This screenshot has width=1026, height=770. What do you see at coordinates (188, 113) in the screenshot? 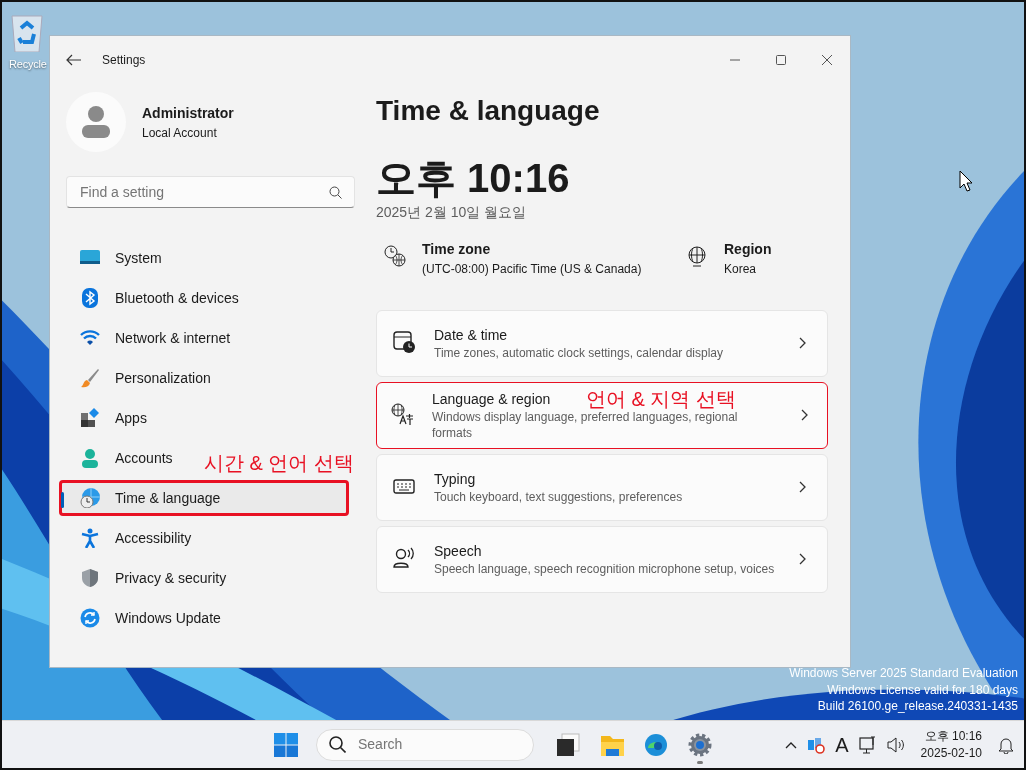
I see `account-name: Administrator` at bounding box center [188, 113].